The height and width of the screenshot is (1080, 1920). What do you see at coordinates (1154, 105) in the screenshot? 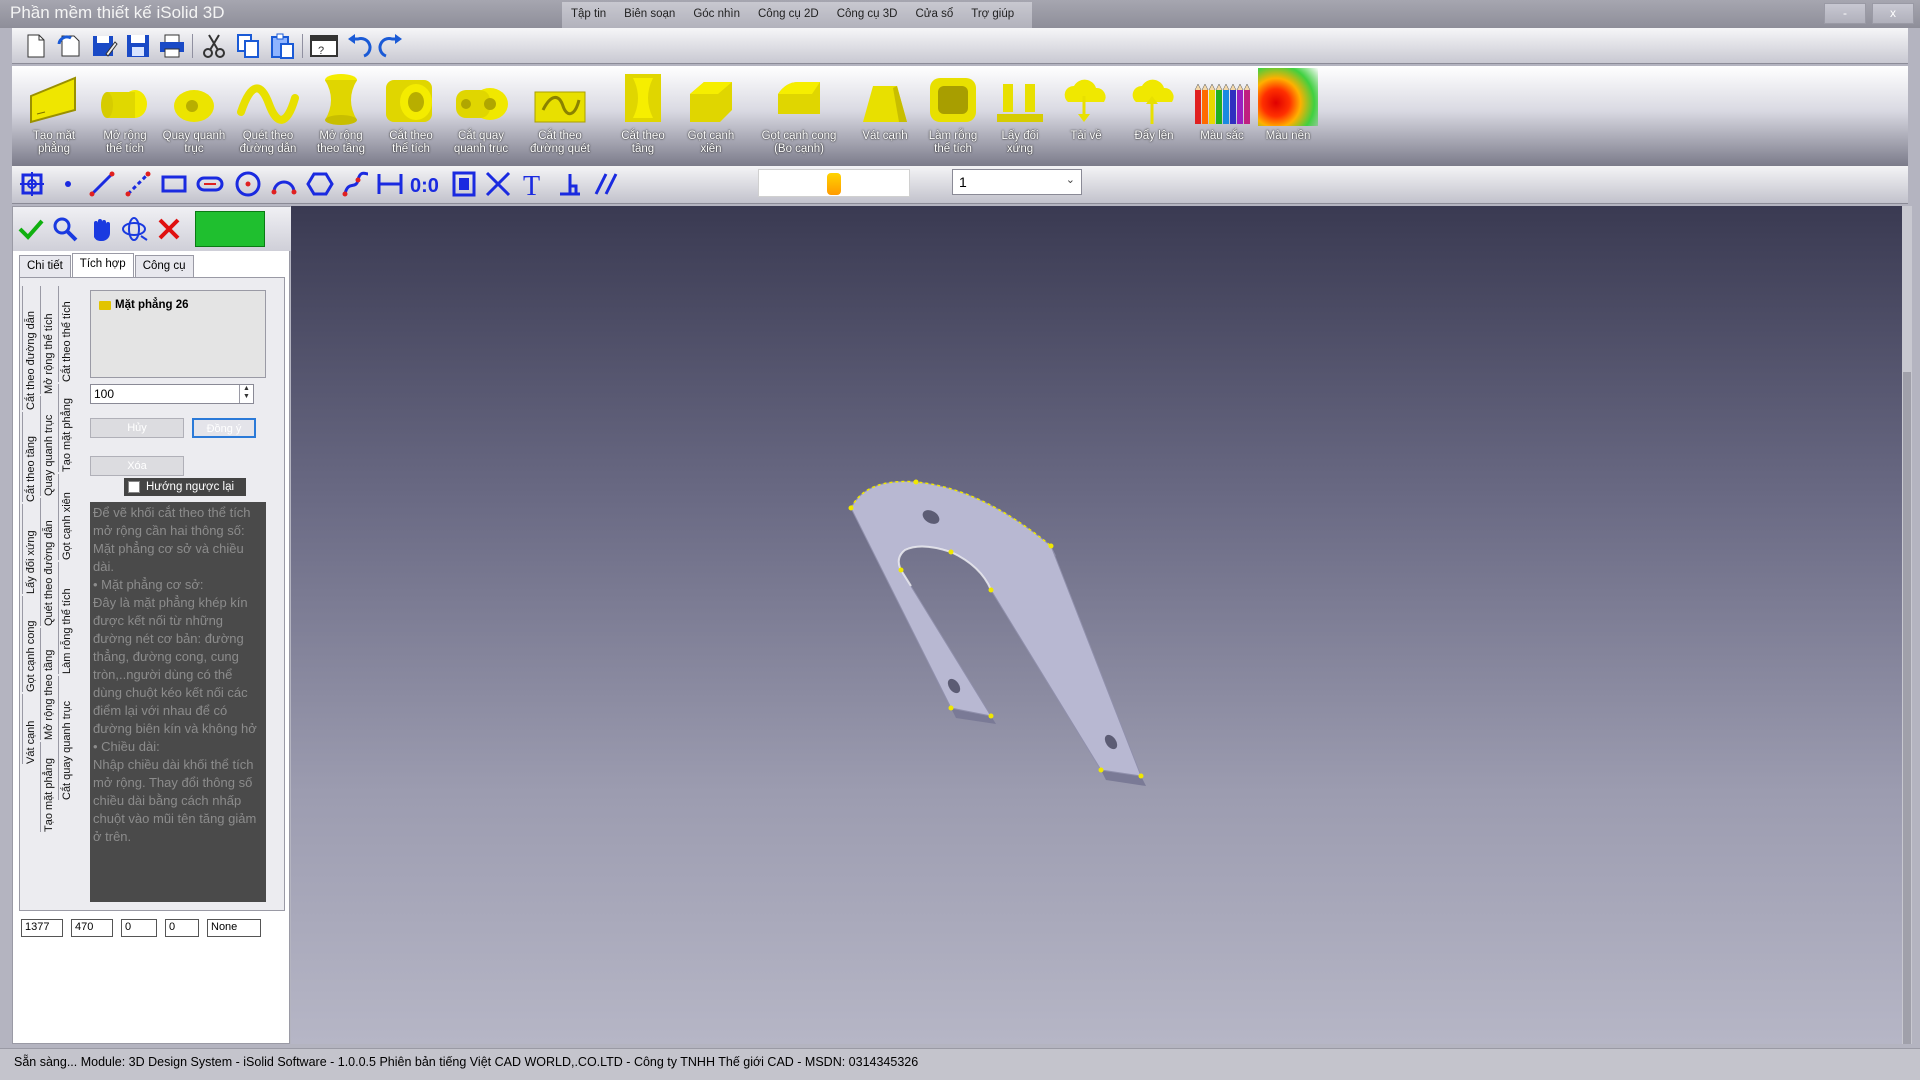
I see `upload-button: Đẩy lên` at bounding box center [1154, 105].